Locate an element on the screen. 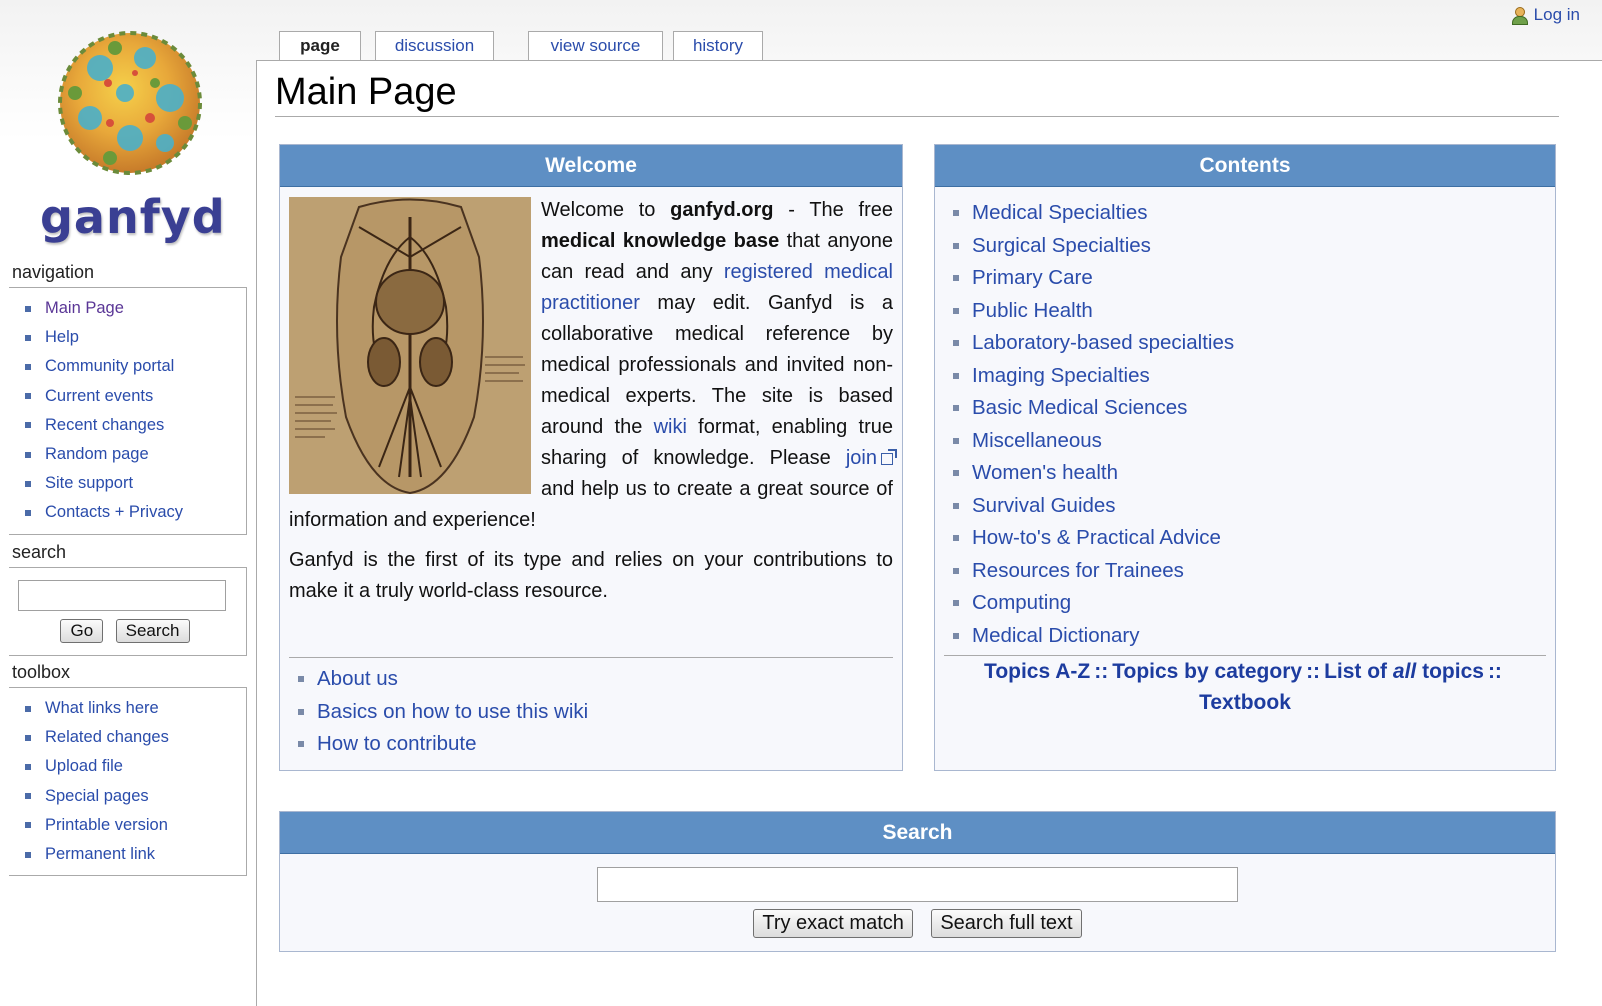 The height and width of the screenshot is (1006, 1602). login-link: Log in is located at coordinates (1557, 15).